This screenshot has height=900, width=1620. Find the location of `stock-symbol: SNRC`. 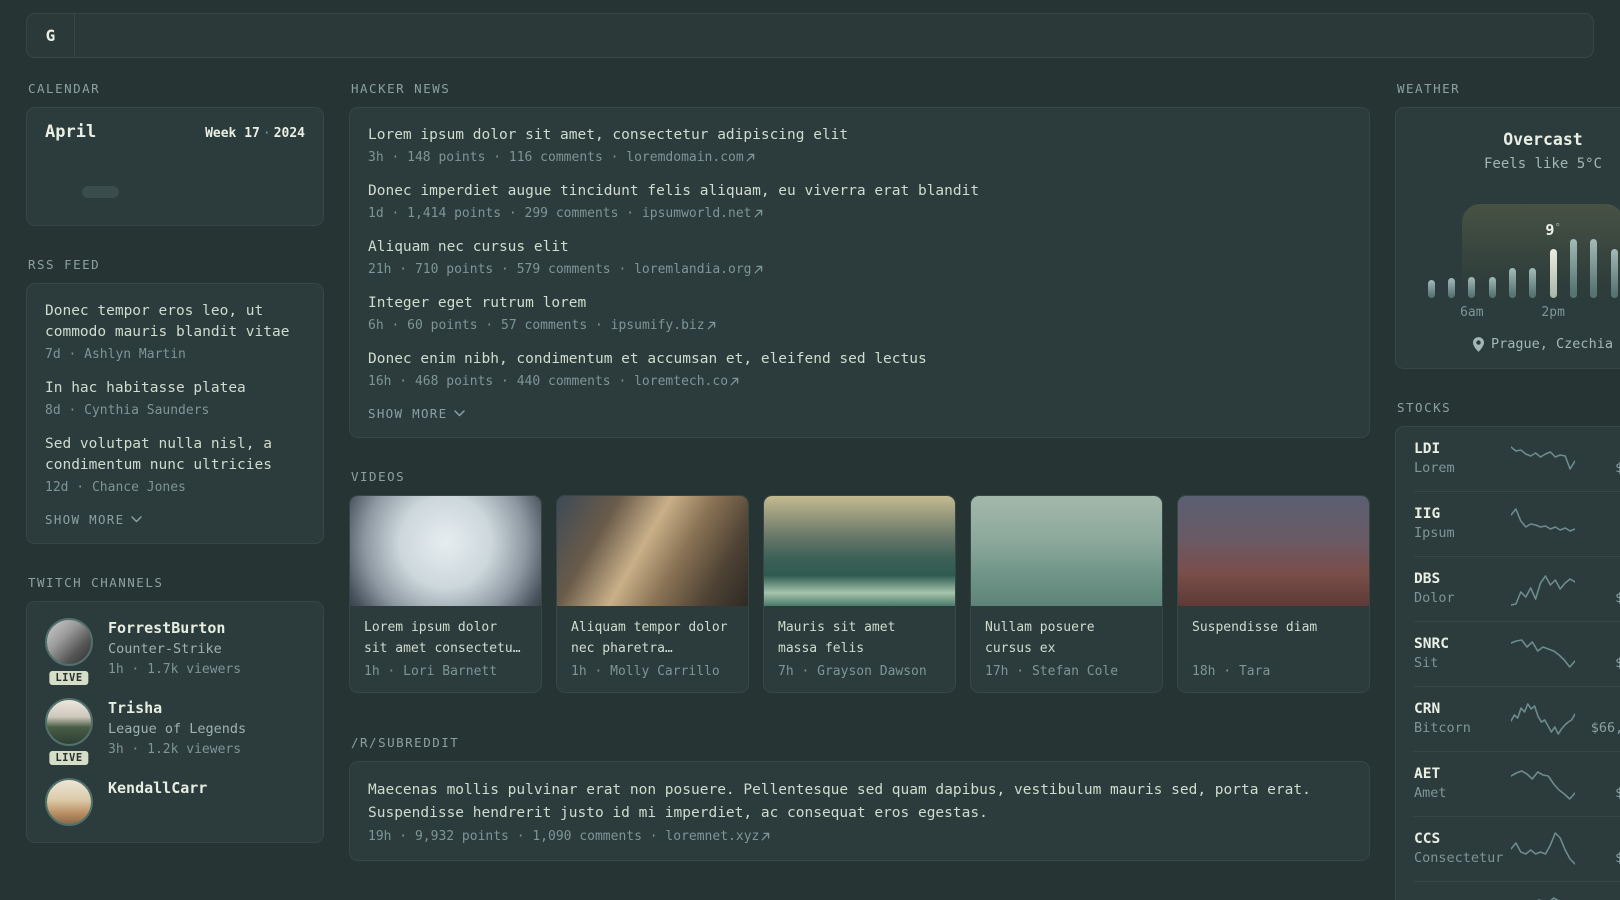

stock-symbol: SNRC is located at coordinates (1431, 644).